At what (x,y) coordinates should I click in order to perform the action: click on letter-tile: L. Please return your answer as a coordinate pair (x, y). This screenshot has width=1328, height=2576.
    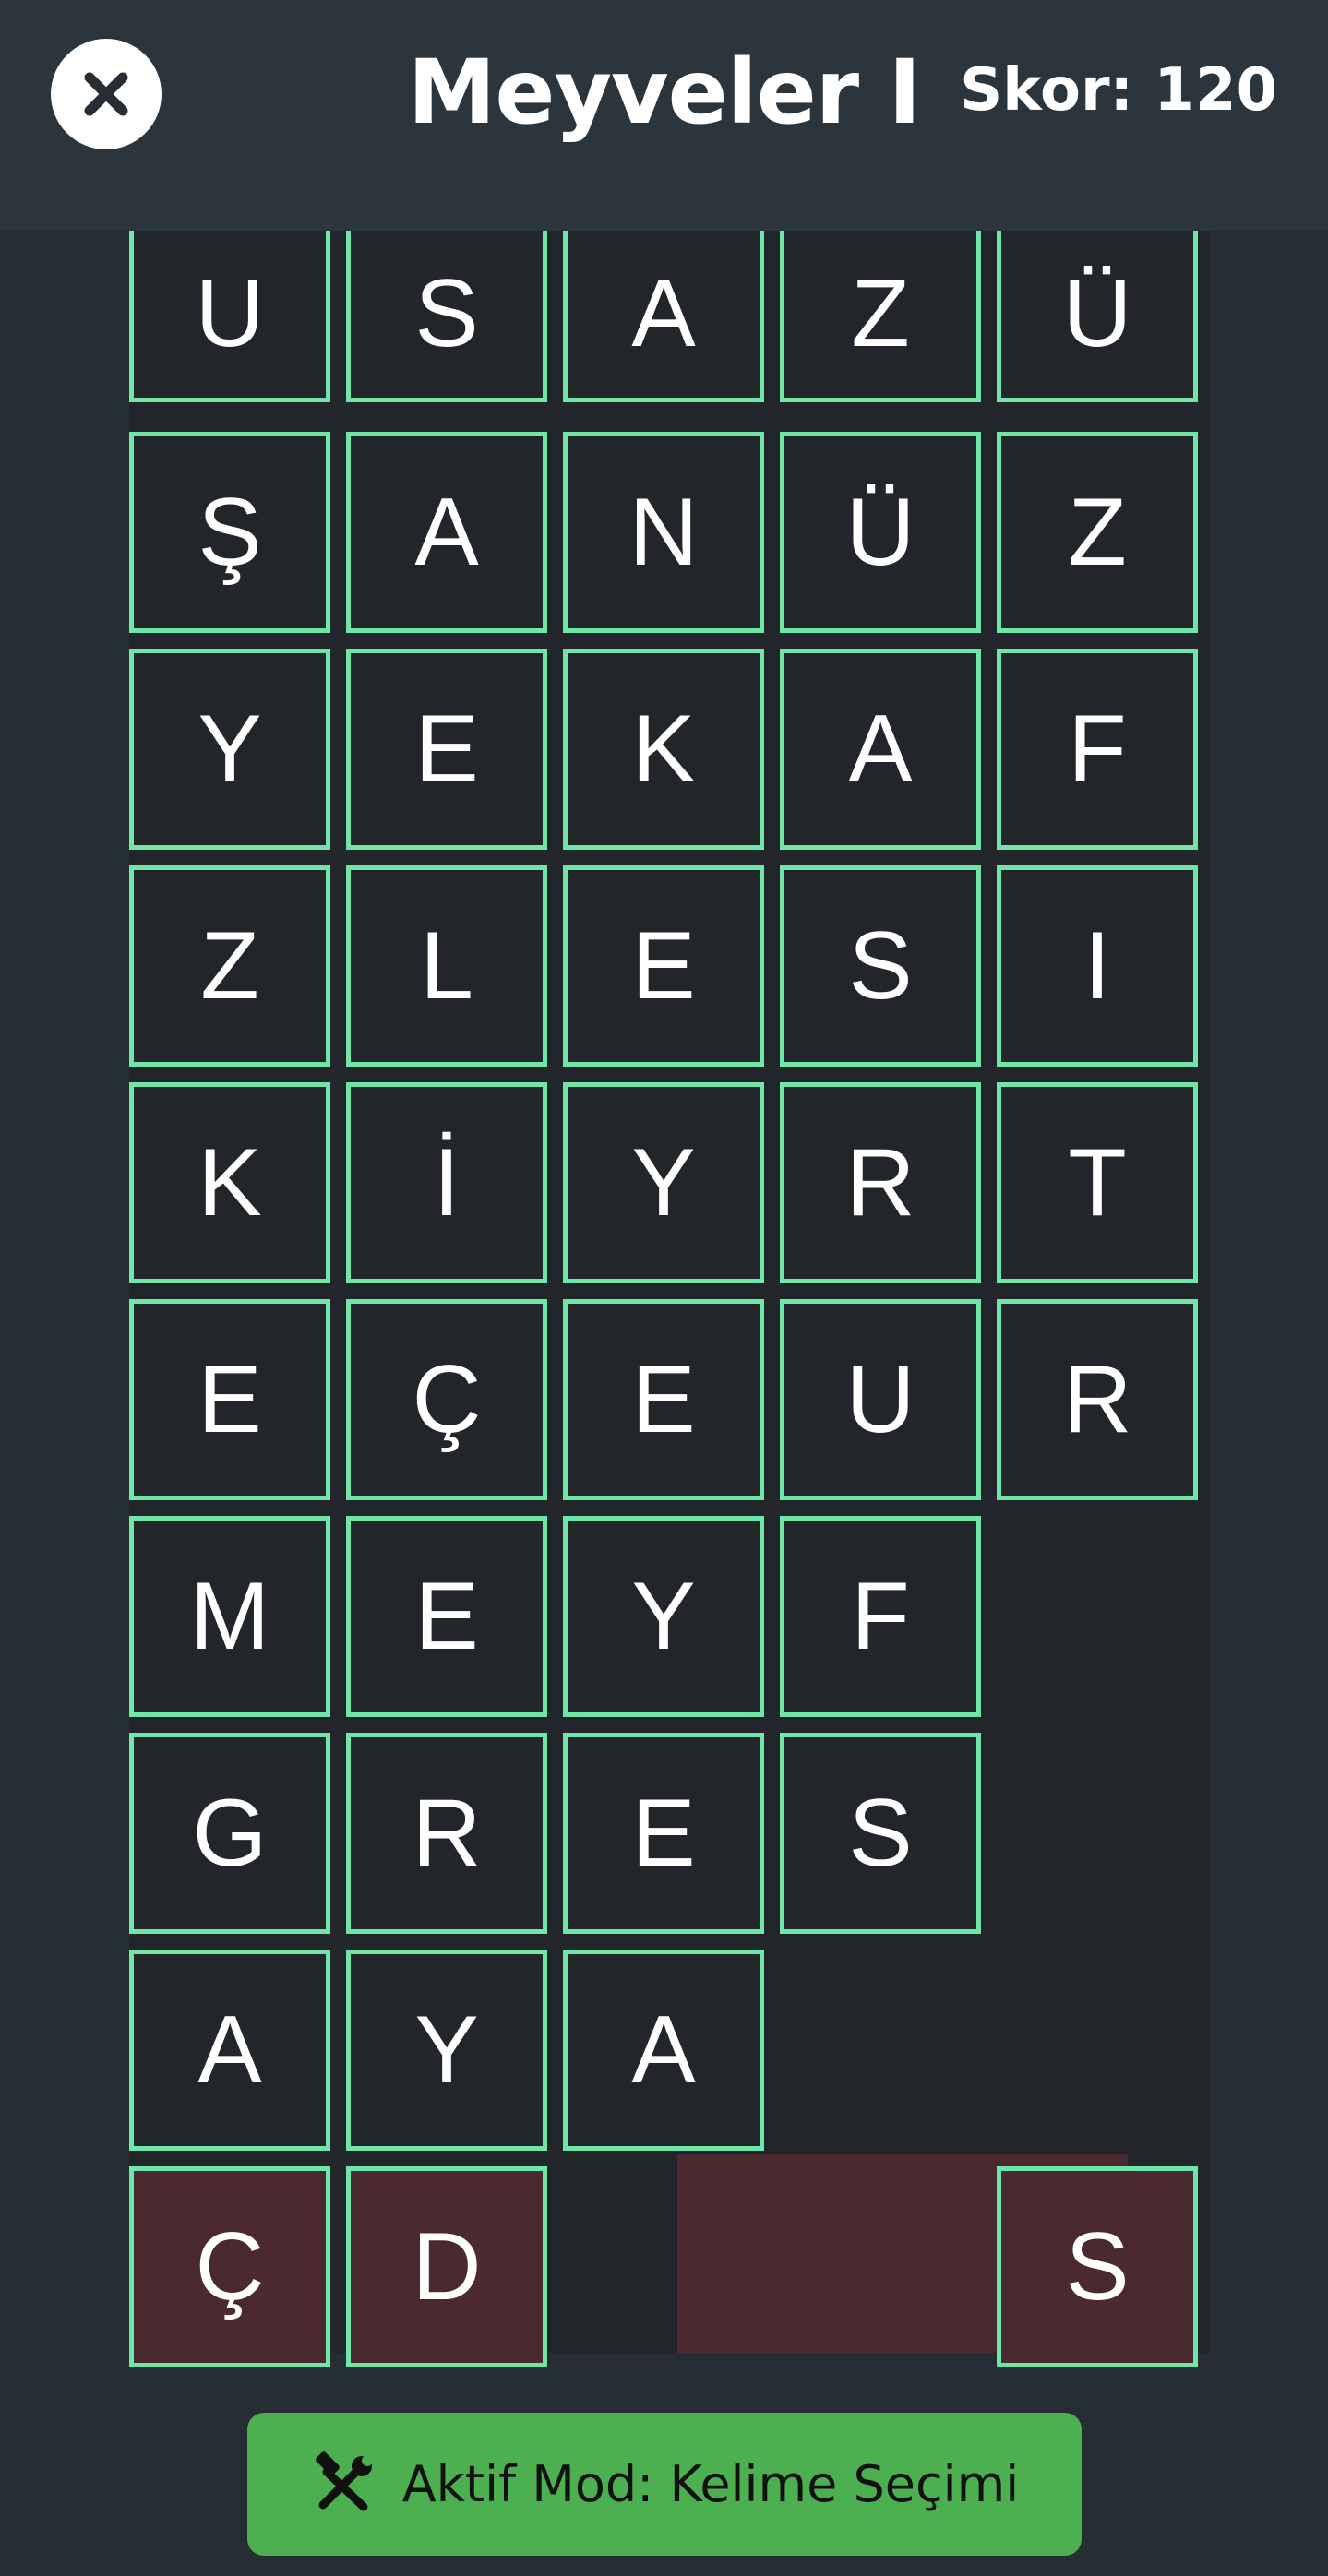
    Looking at the image, I should click on (446, 966).